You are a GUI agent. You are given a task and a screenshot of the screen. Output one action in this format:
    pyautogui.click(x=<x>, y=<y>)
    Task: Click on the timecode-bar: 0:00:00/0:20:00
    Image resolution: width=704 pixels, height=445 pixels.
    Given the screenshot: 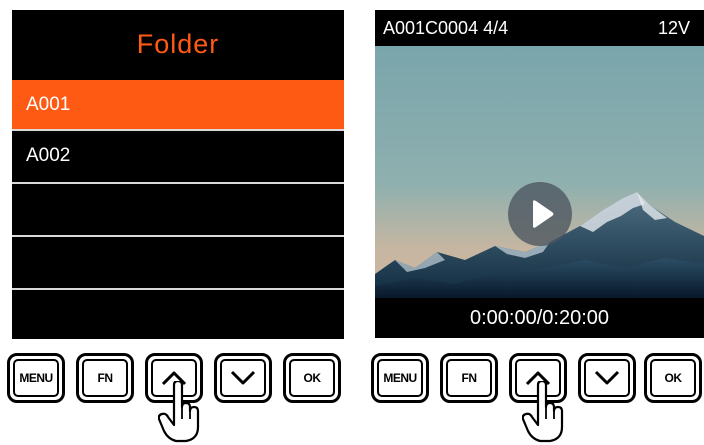 What is the action you would take?
    pyautogui.click(x=539, y=318)
    